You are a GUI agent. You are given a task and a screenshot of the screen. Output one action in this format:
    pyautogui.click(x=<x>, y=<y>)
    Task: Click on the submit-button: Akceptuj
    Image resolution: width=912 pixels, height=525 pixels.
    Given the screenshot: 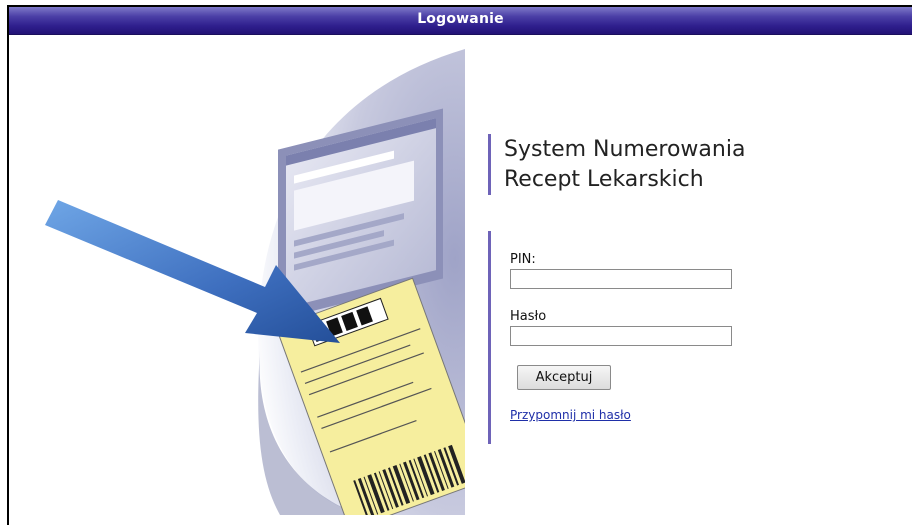 What is the action you would take?
    pyautogui.click(x=564, y=377)
    